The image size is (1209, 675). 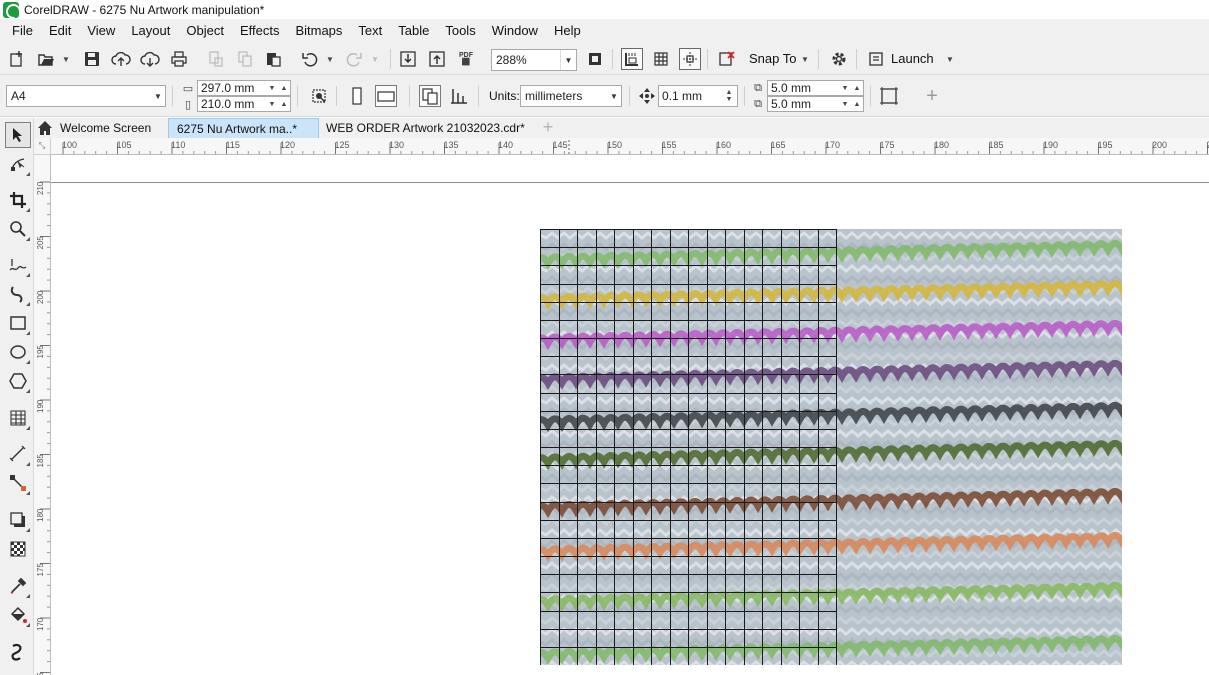 What do you see at coordinates (205, 31) in the screenshot?
I see `menu-object: Object` at bounding box center [205, 31].